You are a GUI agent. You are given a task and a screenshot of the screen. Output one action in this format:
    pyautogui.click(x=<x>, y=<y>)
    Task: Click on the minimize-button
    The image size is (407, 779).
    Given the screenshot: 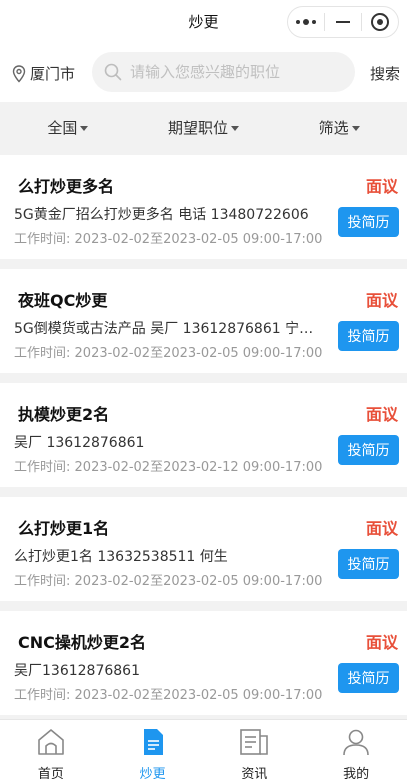 What is the action you would take?
    pyautogui.click(x=343, y=22)
    